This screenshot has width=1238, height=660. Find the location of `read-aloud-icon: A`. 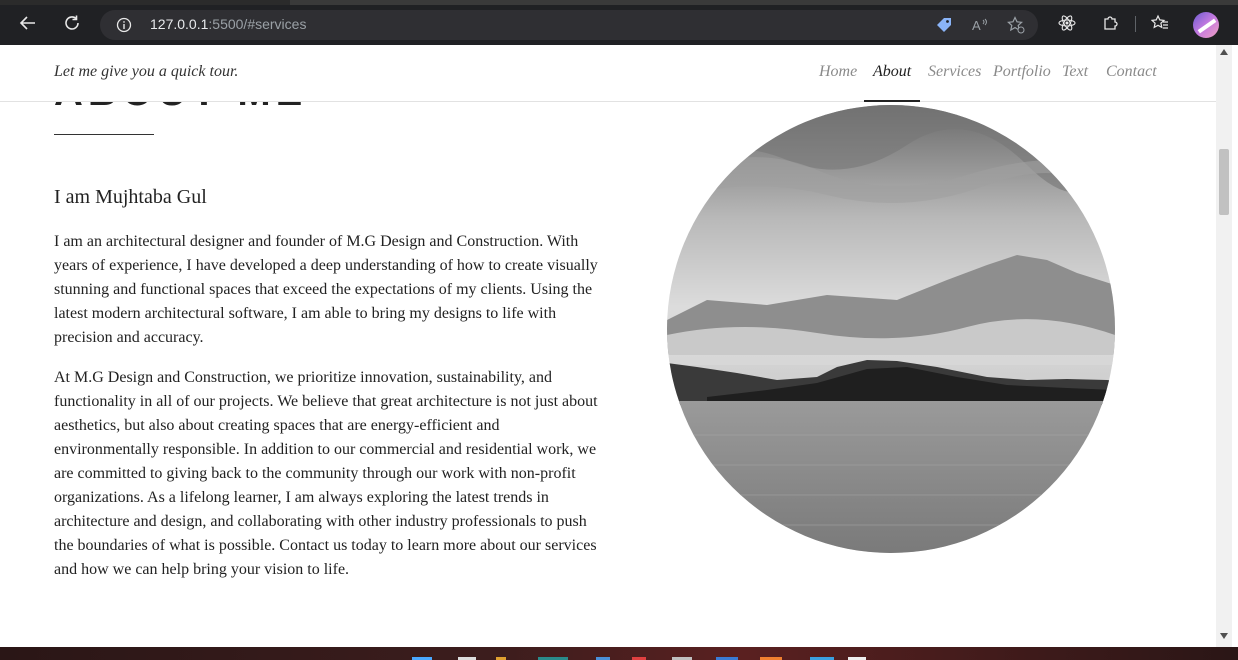

read-aloud-icon: A is located at coordinates (980, 25).